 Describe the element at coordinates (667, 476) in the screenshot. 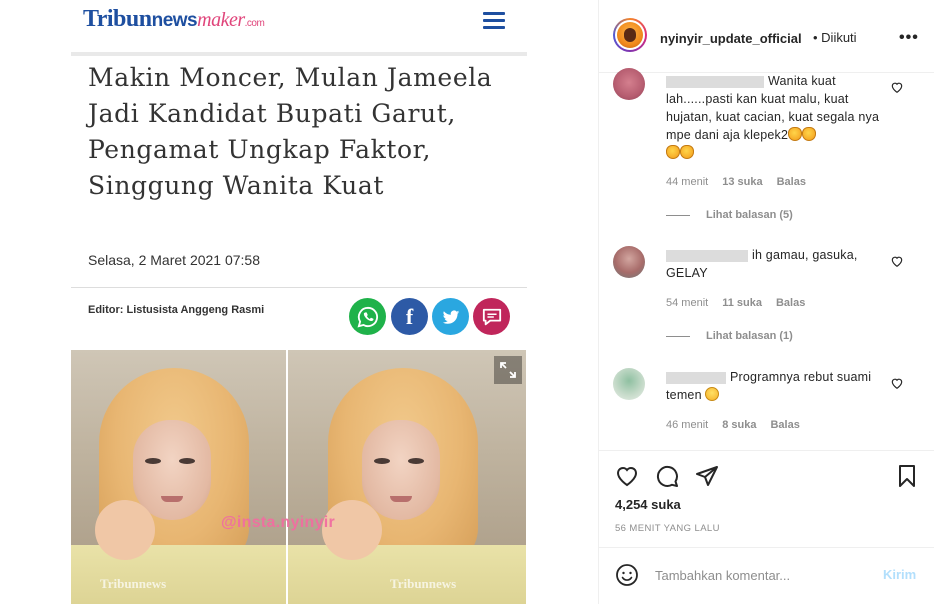

I see `comment-bubble-icon` at that location.